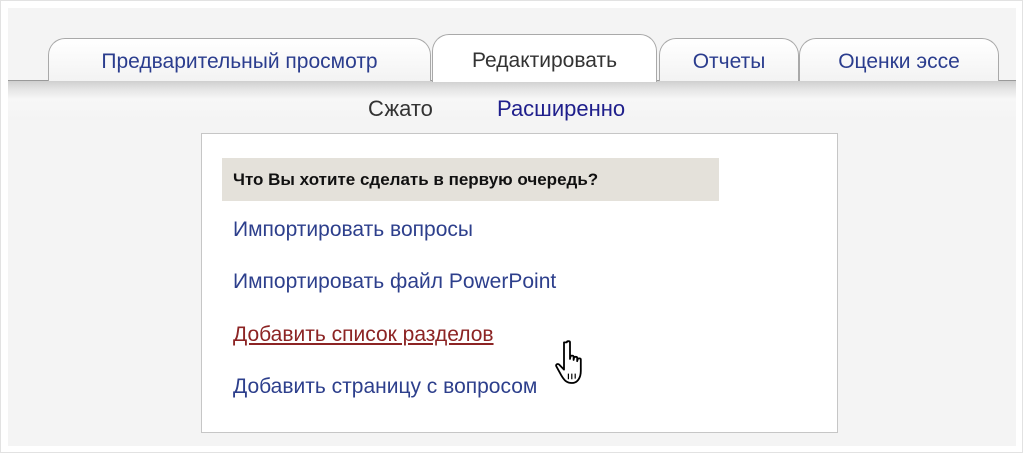 The width and height of the screenshot is (1023, 453). What do you see at coordinates (561, 109) in the screenshot?
I see `subtab-expanded: Расширенно` at bounding box center [561, 109].